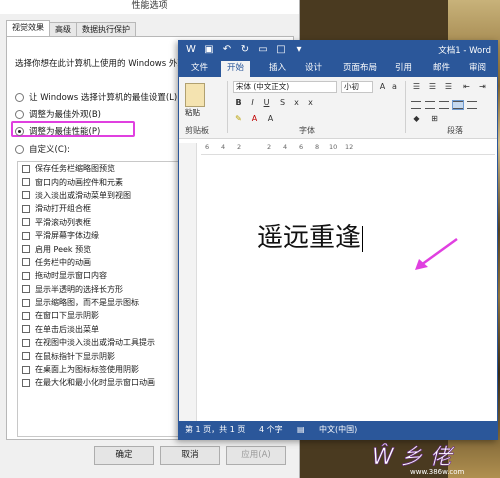  I want to click on highlight-icon: ✎, so click(238, 118).